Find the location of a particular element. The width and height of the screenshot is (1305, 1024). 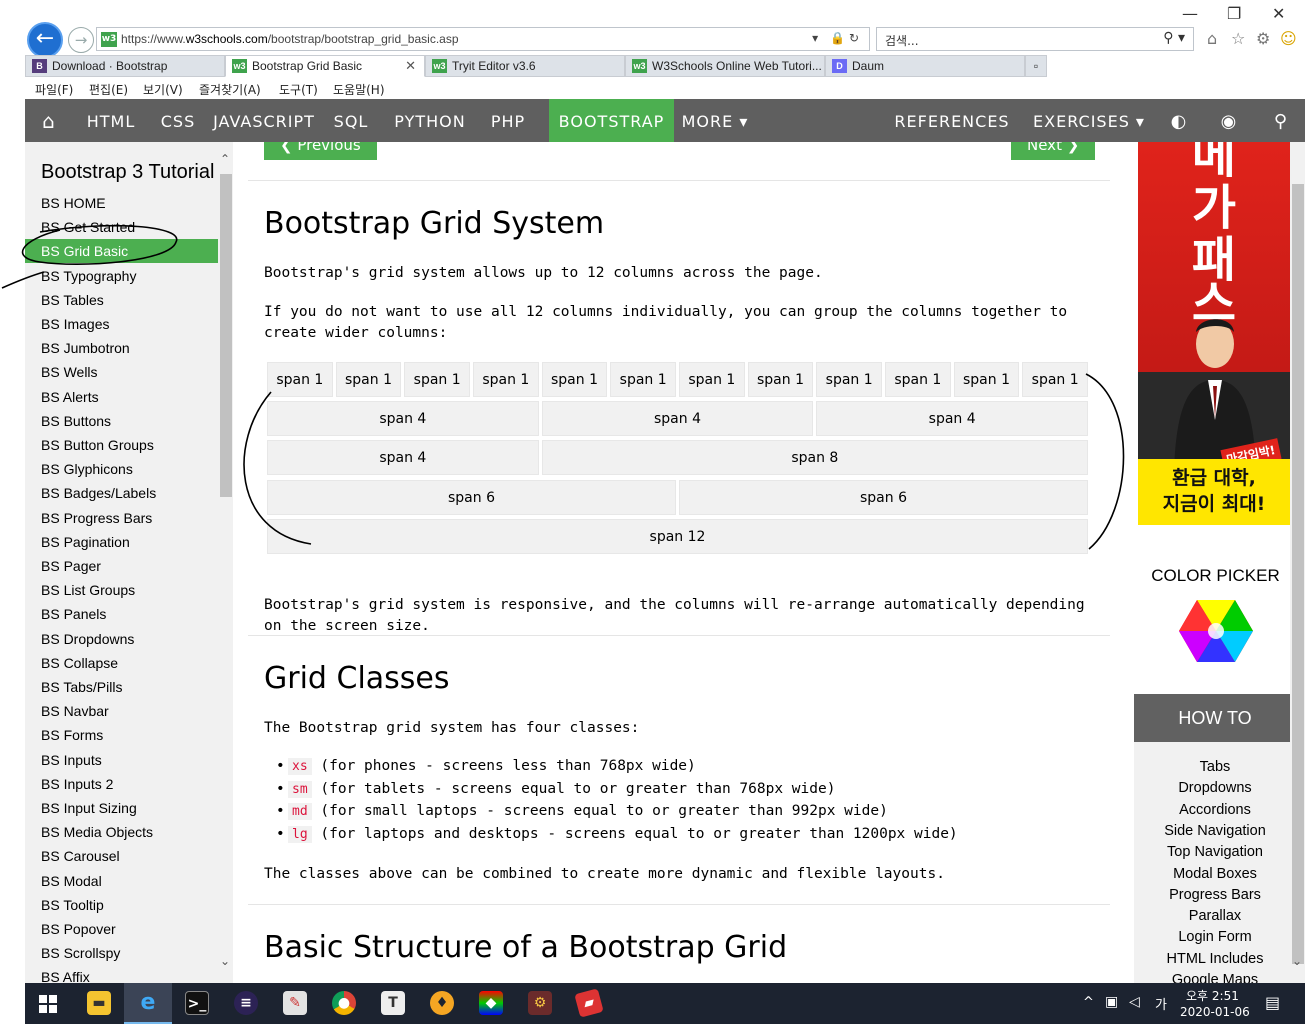

sidebar-item-bs-affix: BS Affix is located at coordinates (121, 974).